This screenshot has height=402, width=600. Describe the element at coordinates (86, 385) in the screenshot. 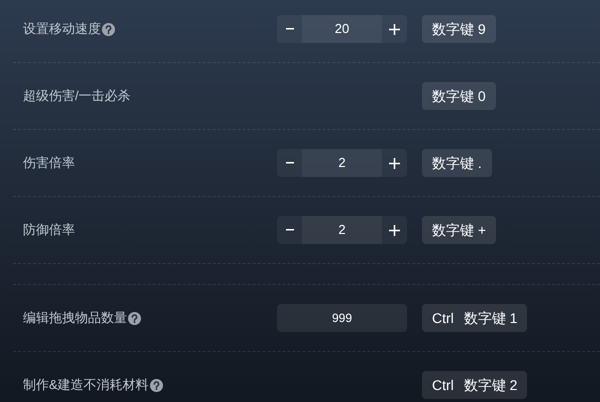

I see `setting-label: 制作&建造不消耗材料` at that location.